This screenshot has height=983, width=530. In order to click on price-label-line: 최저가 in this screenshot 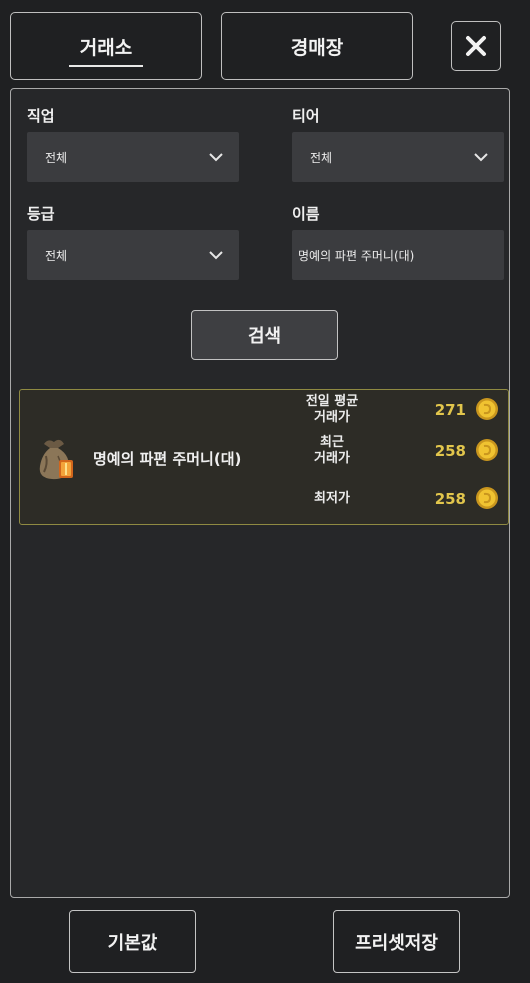, I will do `click(332, 498)`.